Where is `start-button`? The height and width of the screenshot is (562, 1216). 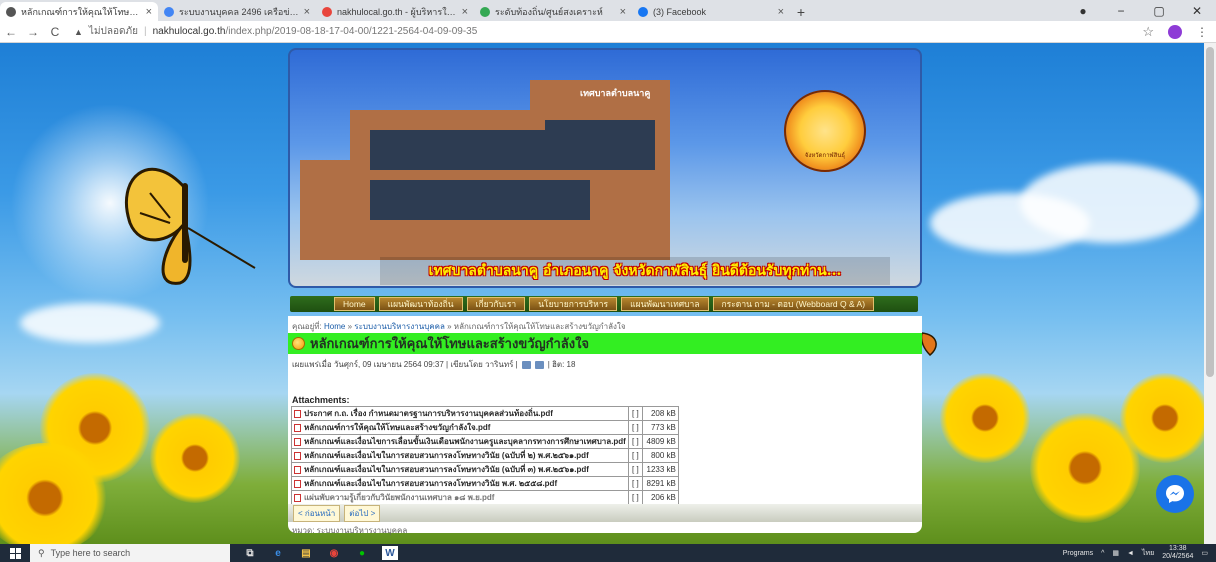
start-button is located at coordinates (15, 553).